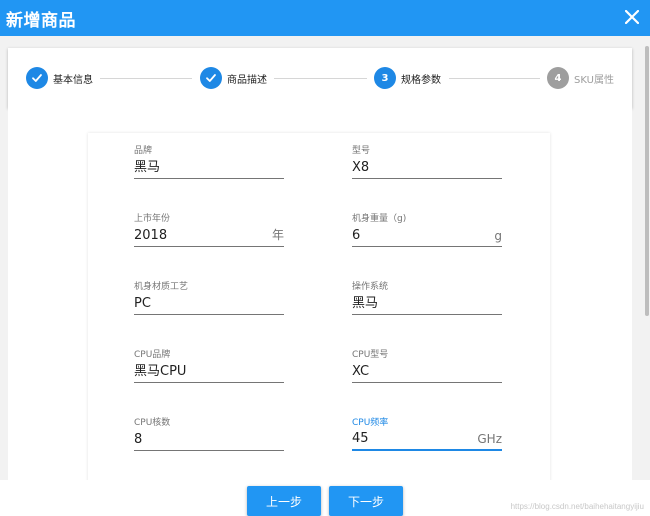 The image size is (650, 516). I want to click on step-label: 基本信息, so click(73, 80).